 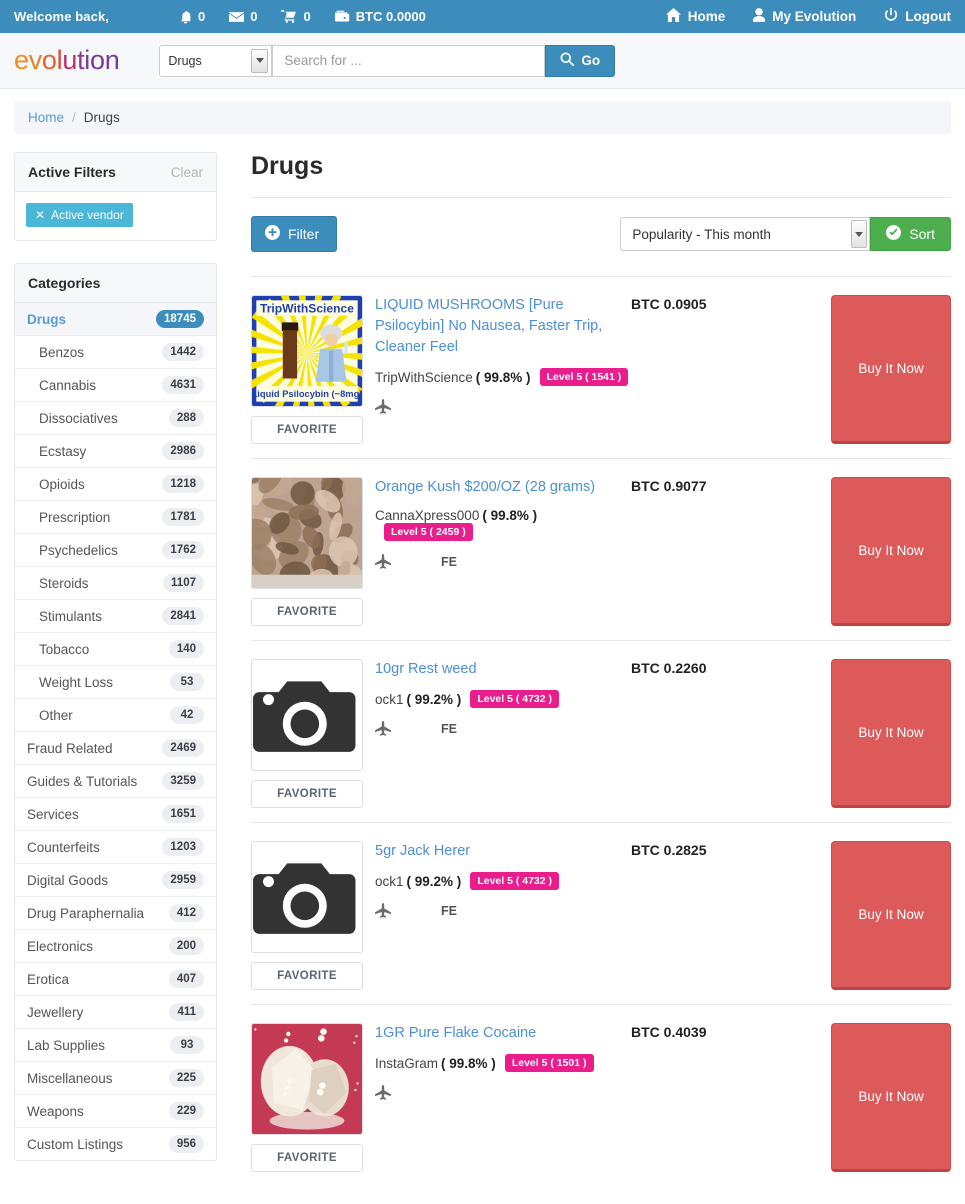 I want to click on category-item-weight-loss: Weight Loss 53, so click(x=115, y=682).